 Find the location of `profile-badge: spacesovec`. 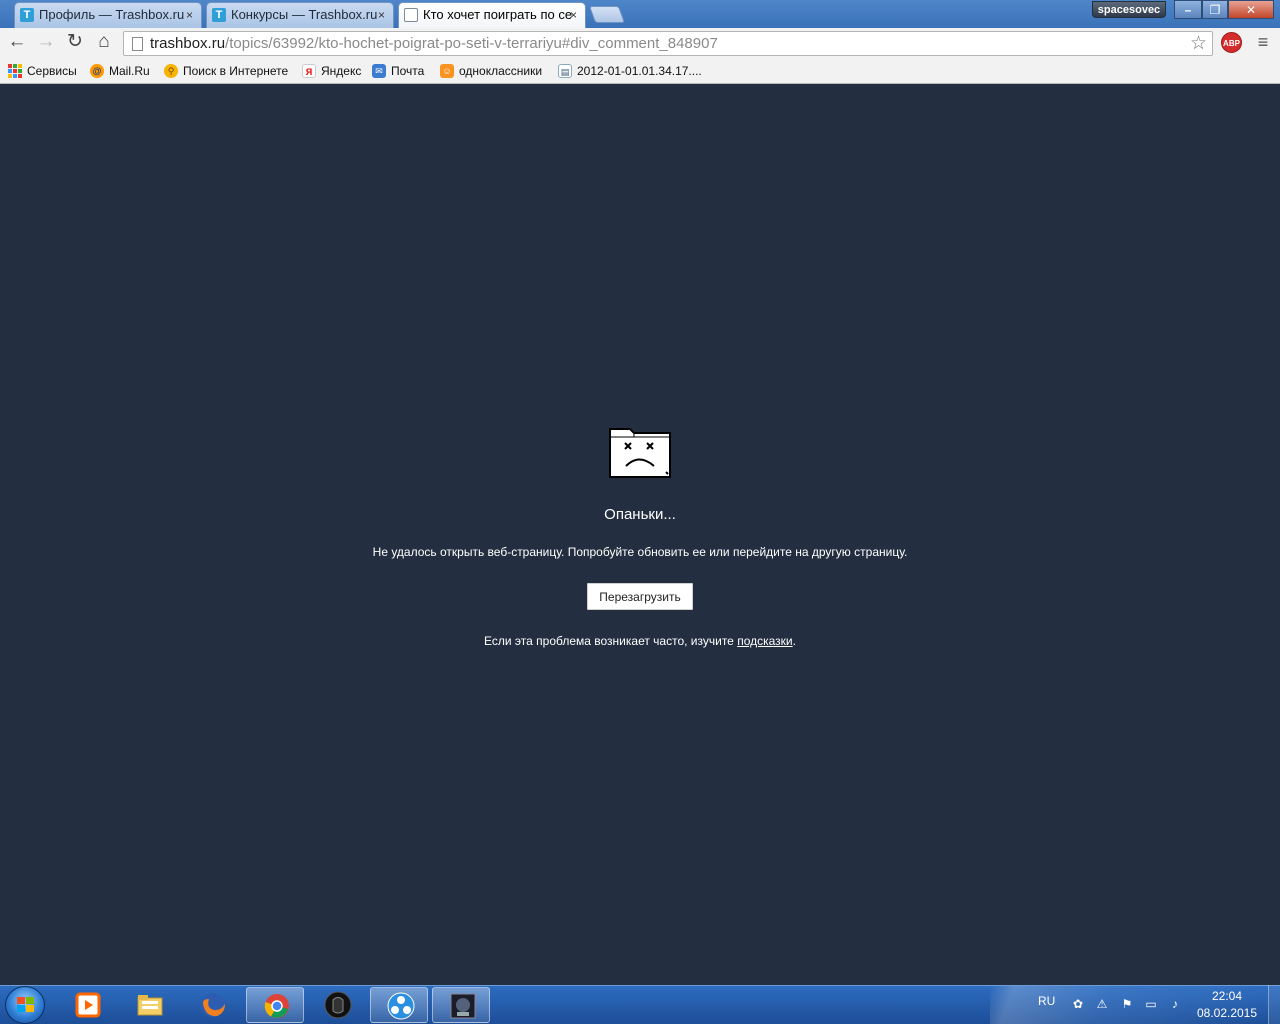

profile-badge: spacesovec is located at coordinates (1129, 9).